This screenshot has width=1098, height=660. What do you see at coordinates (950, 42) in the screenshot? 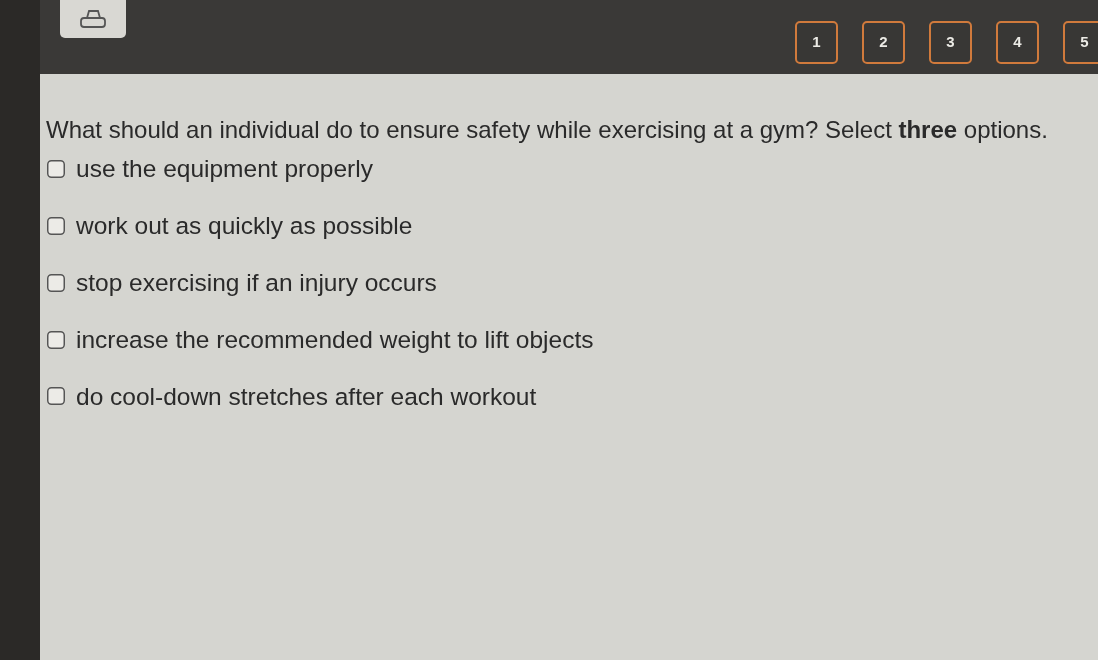
I see `question-number-button: 3` at bounding box center [950, 42].